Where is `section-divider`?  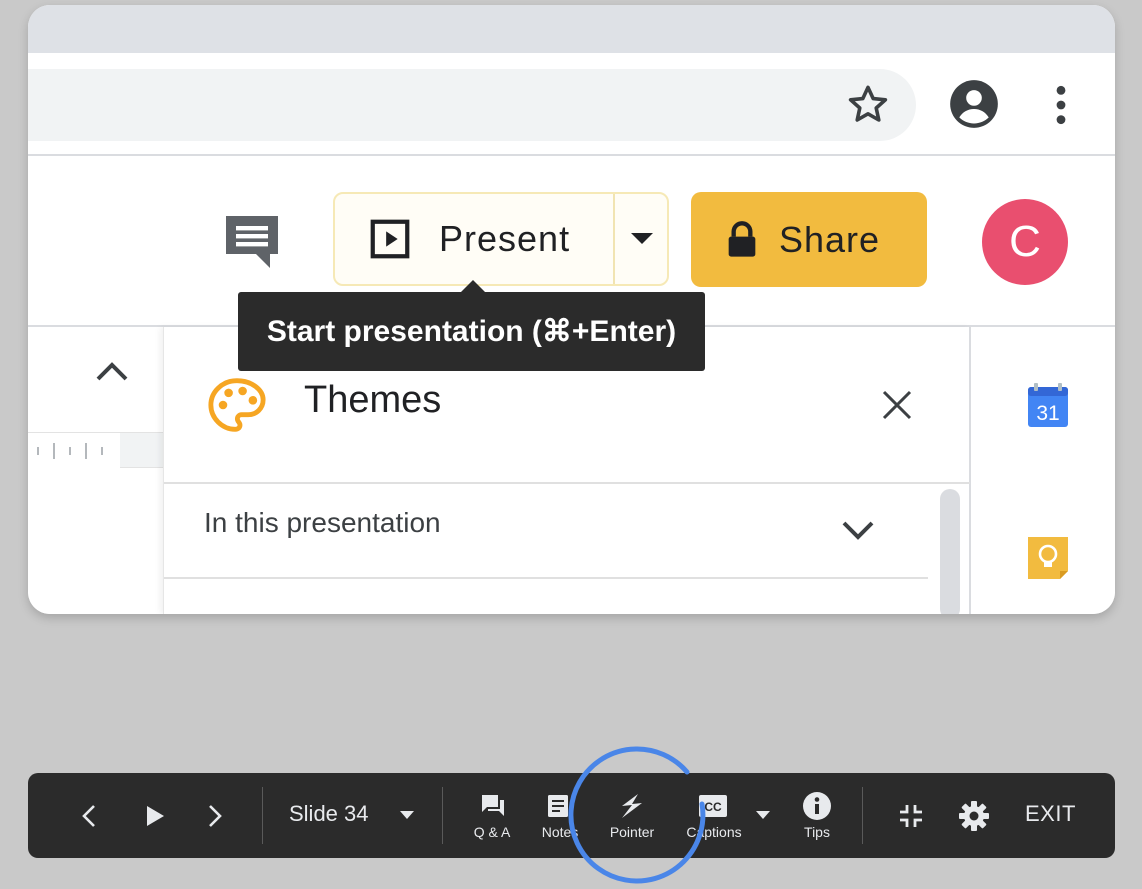
section-divider is located at coordinates (546, 578).